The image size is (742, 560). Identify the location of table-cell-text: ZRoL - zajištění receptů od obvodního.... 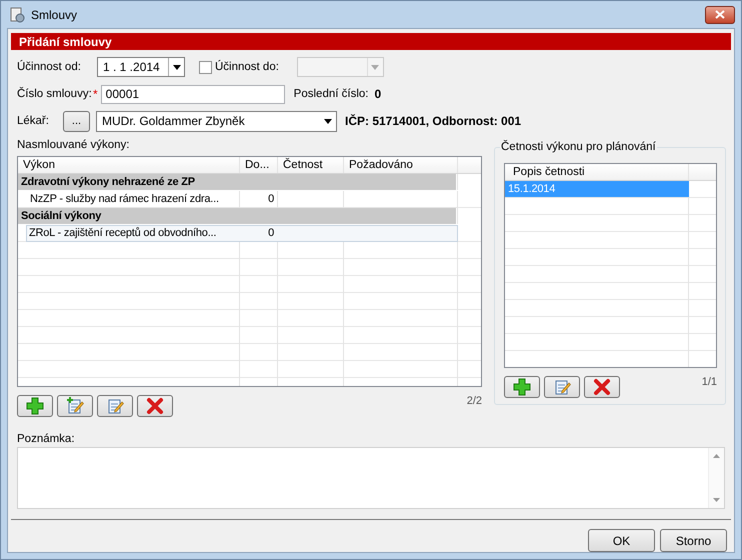
(123, 233).